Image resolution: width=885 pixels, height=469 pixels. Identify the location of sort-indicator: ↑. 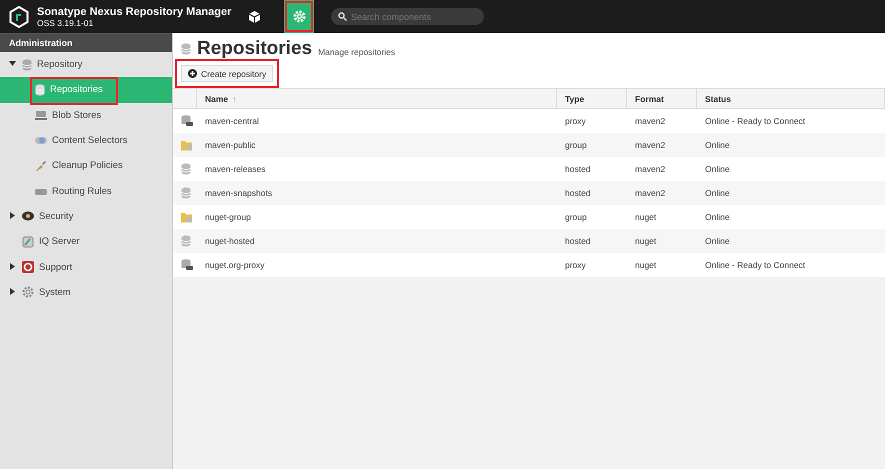
(234, 99).